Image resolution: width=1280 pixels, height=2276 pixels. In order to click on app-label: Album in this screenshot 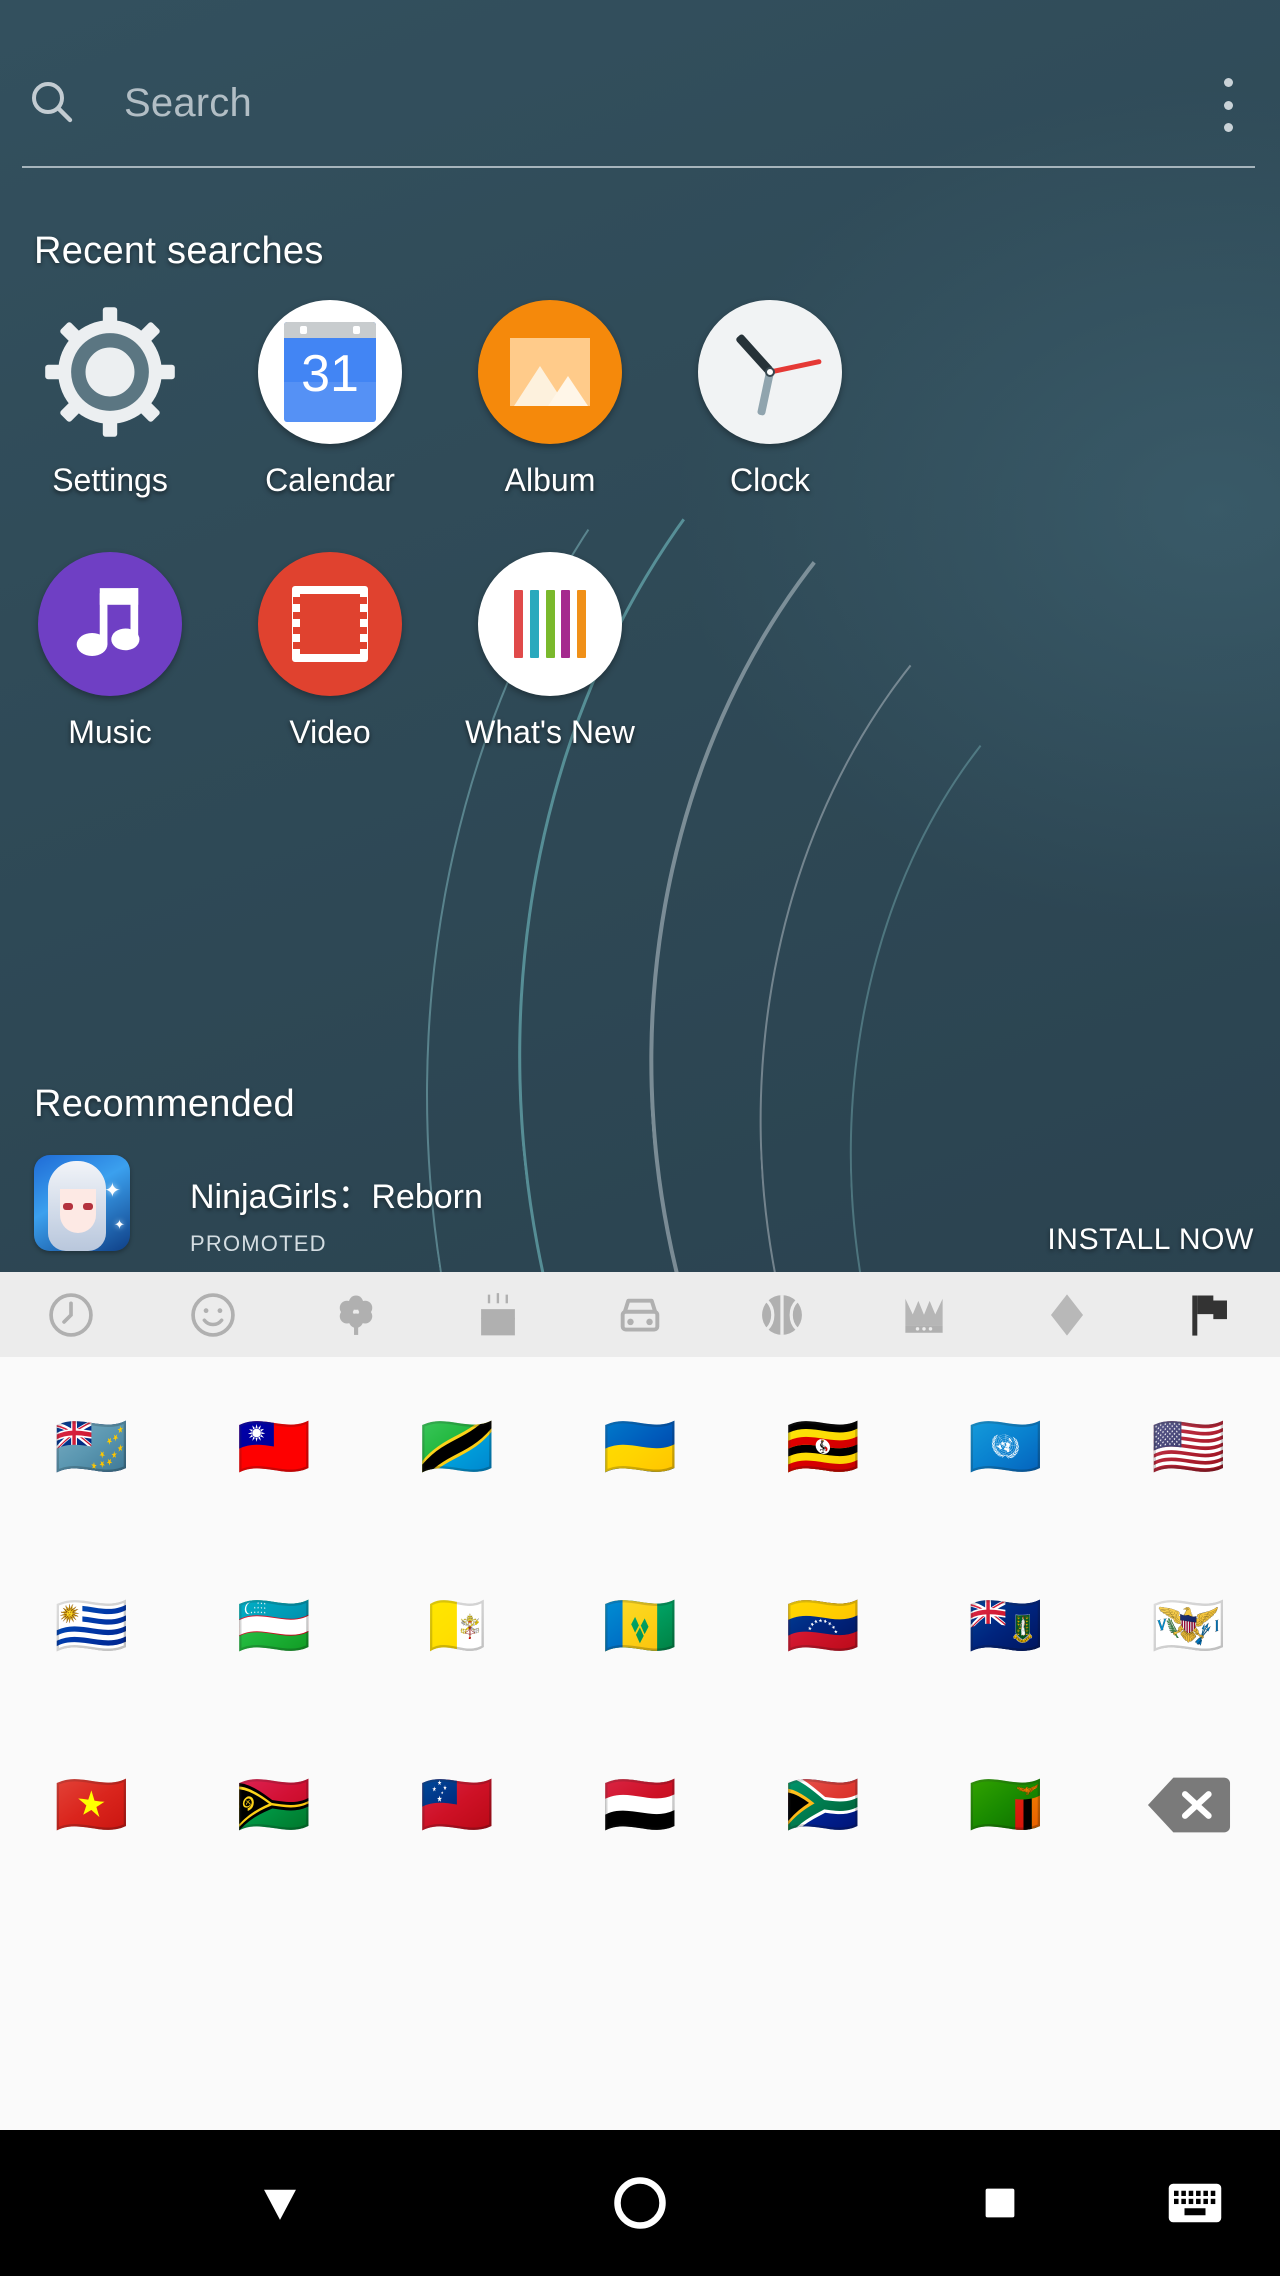, I will do `click(550, 480)`.